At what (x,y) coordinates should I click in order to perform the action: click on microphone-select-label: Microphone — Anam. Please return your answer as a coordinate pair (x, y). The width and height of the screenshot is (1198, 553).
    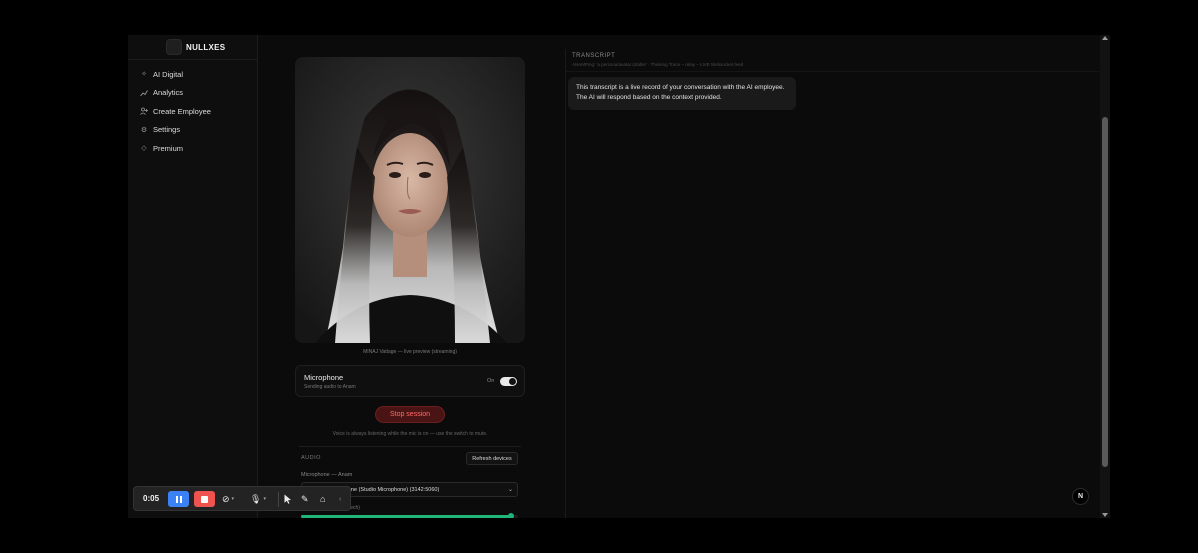
    Looking at the image, I should click on (327, 475).